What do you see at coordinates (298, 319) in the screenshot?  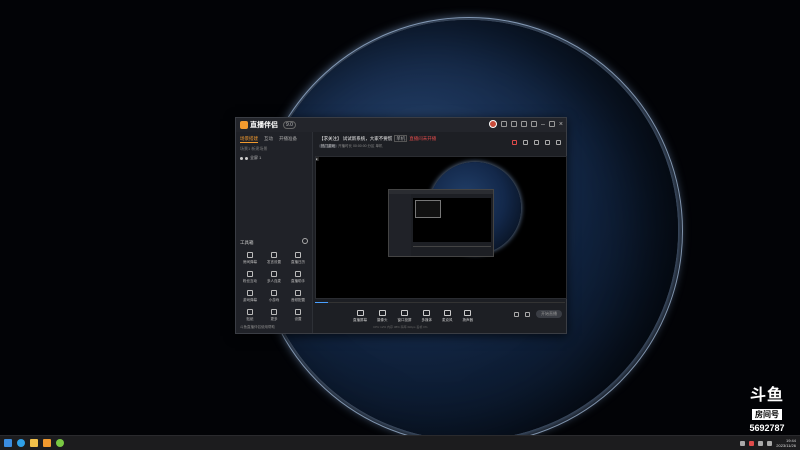 I see `tool-label: 设置` at bounding box center [298, 319].